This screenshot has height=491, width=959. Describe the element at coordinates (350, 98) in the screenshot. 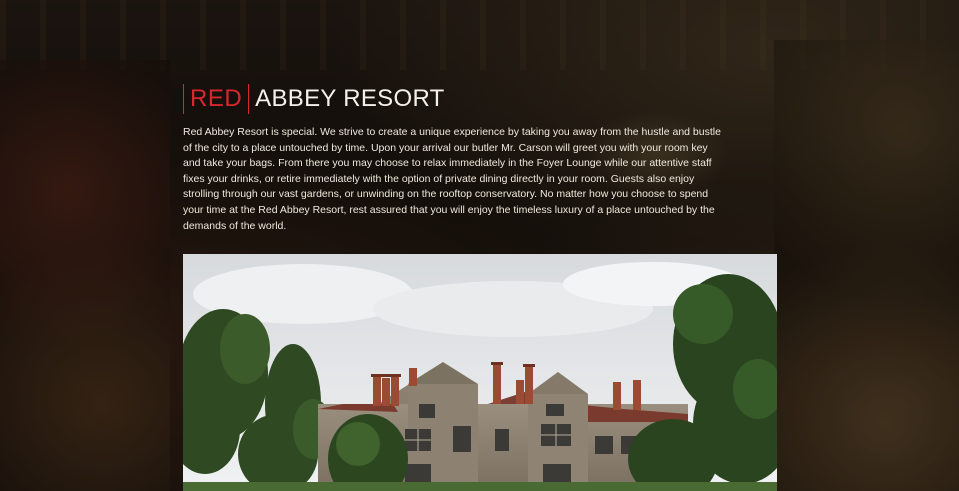

I see `logo-text: ABBEY RESORT` at that location.